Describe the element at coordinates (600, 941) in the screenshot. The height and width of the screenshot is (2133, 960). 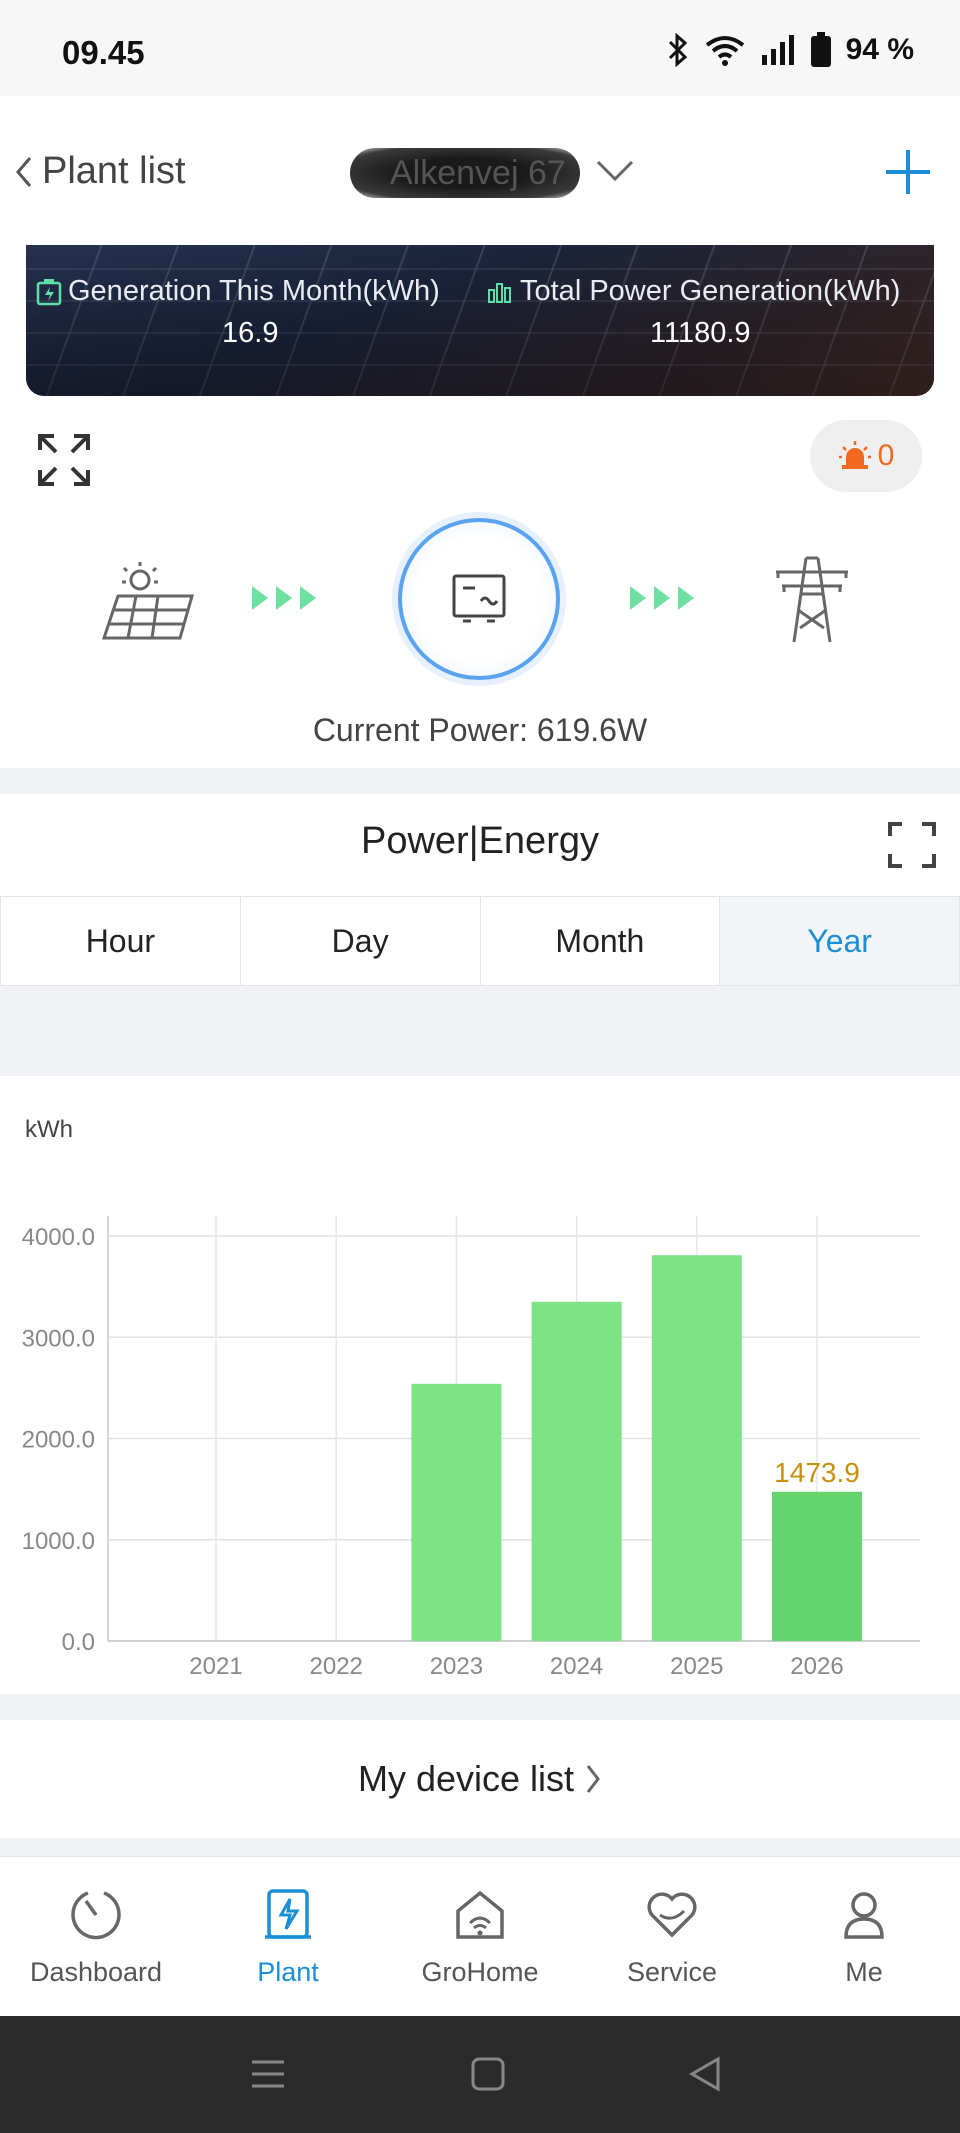
I see `tab-month: Month` at that location.